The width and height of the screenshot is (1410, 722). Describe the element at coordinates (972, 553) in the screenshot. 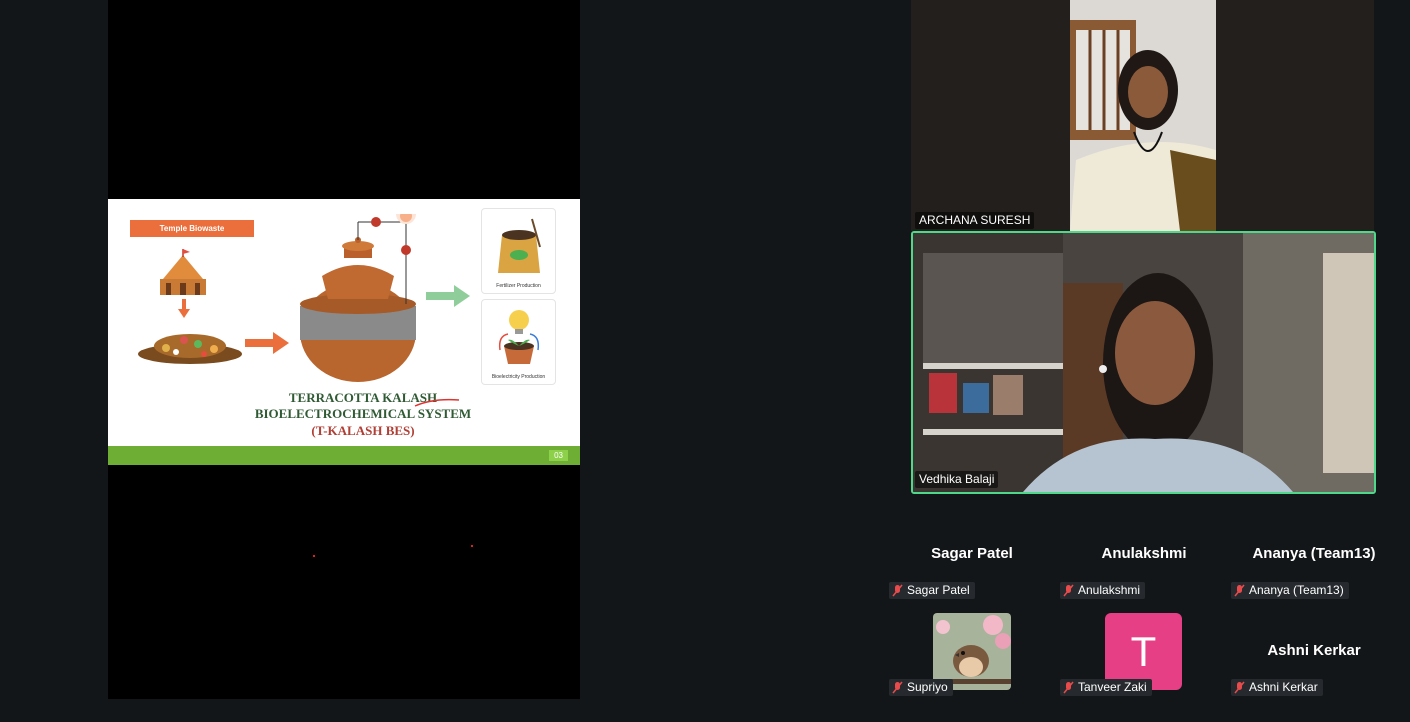

I see `participant-tile-name: Sagar Patel` at that location.